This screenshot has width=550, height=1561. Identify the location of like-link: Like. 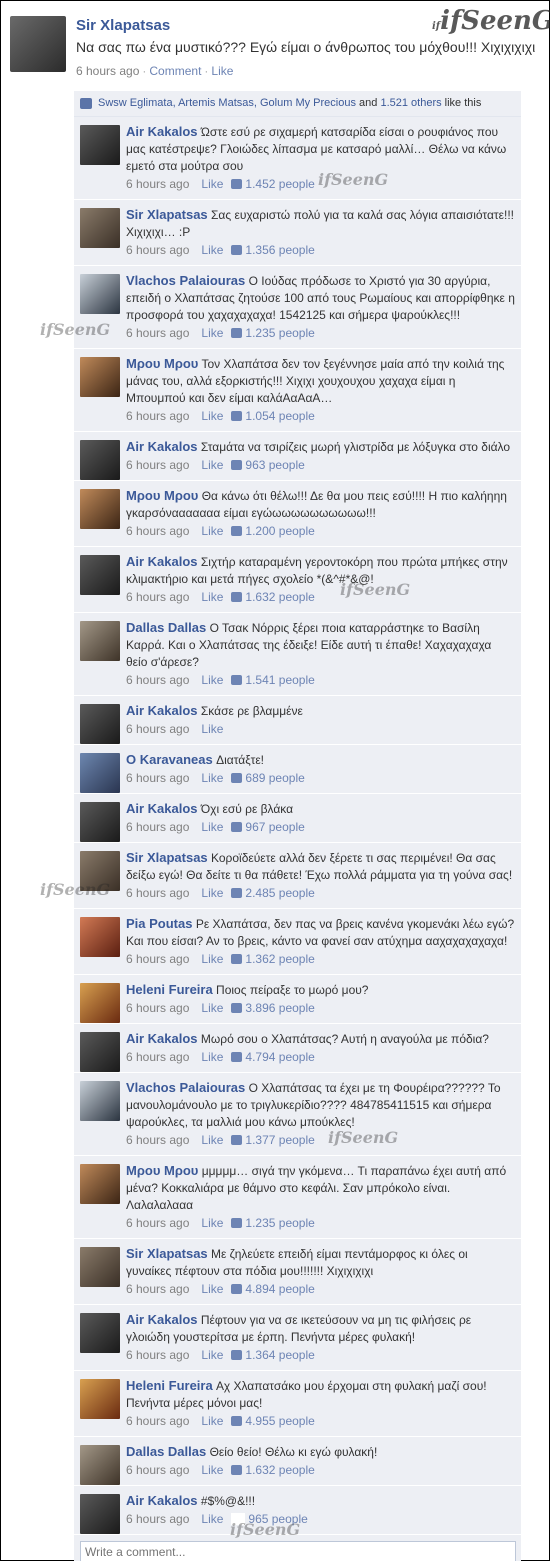
(222, 71).